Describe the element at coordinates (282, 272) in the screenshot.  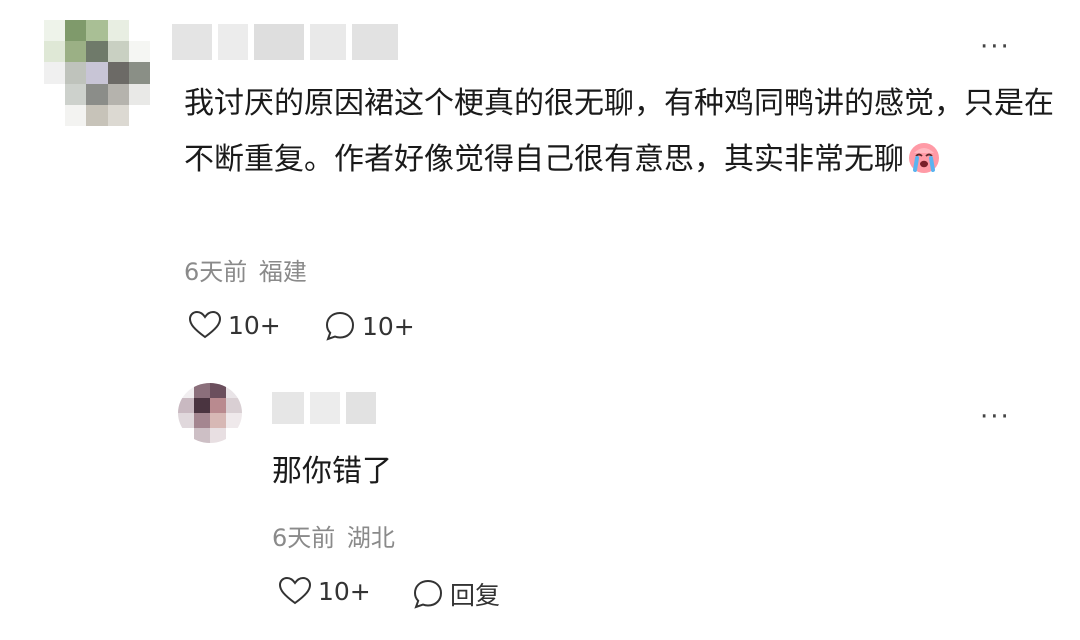
I see `comment-location: 福建` at that location.